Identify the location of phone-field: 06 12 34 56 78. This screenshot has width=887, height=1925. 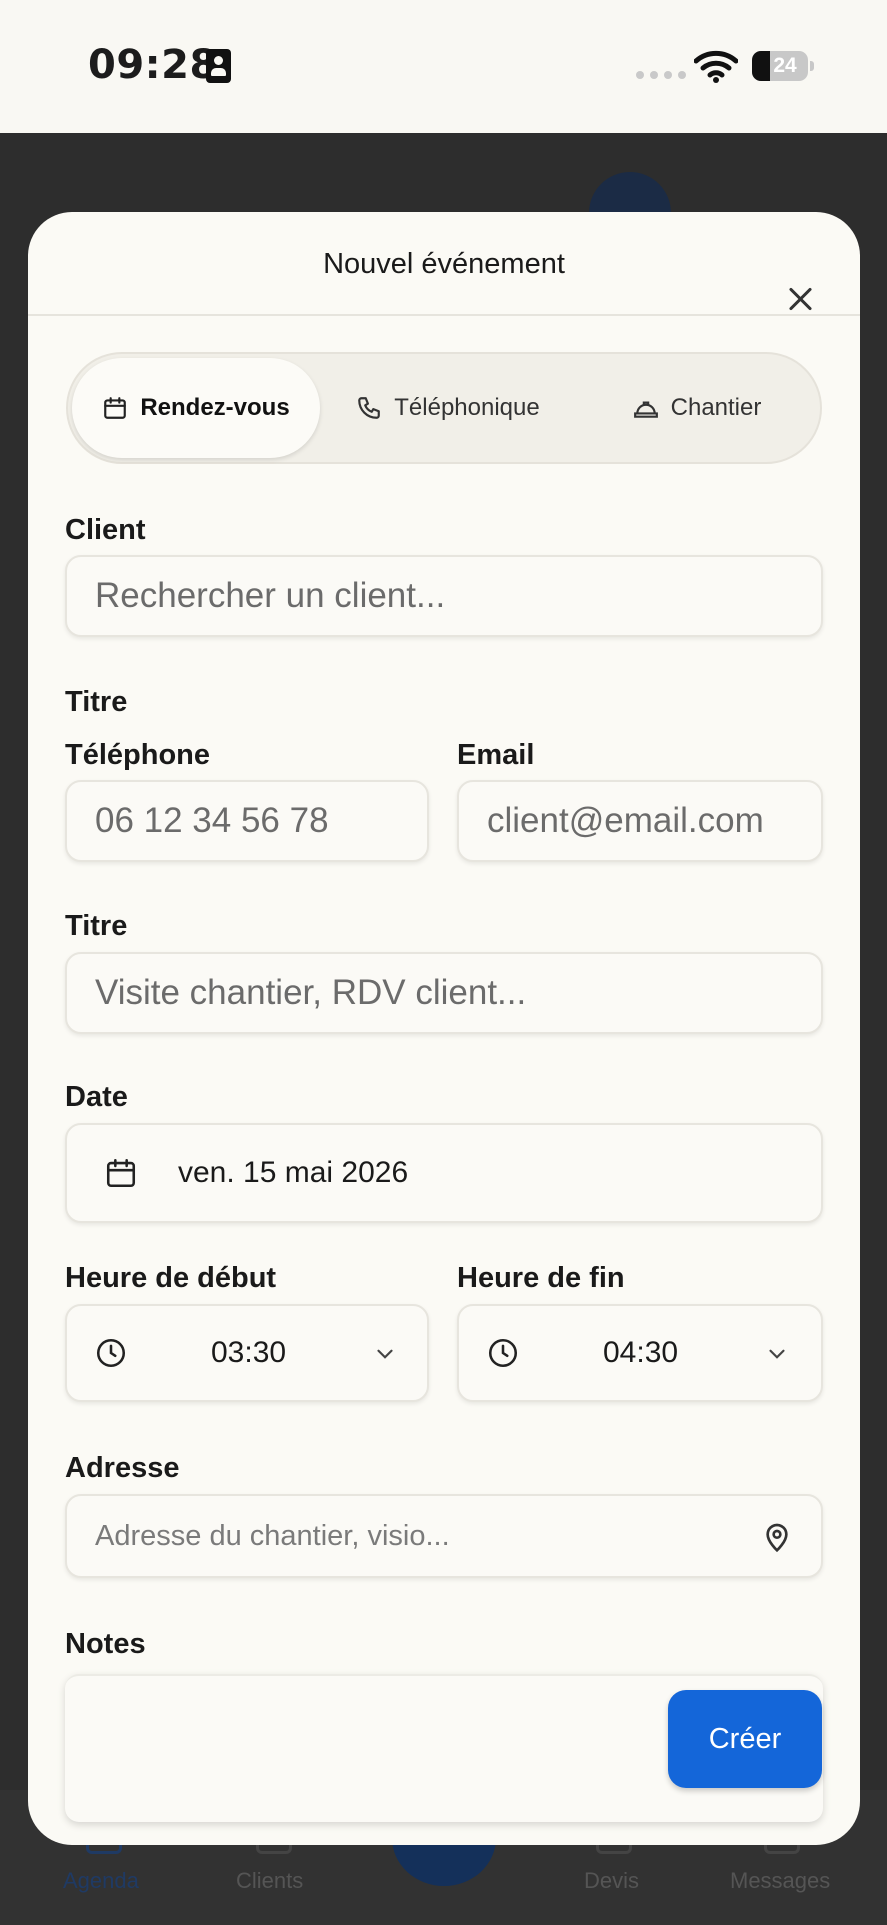
(247, 821).